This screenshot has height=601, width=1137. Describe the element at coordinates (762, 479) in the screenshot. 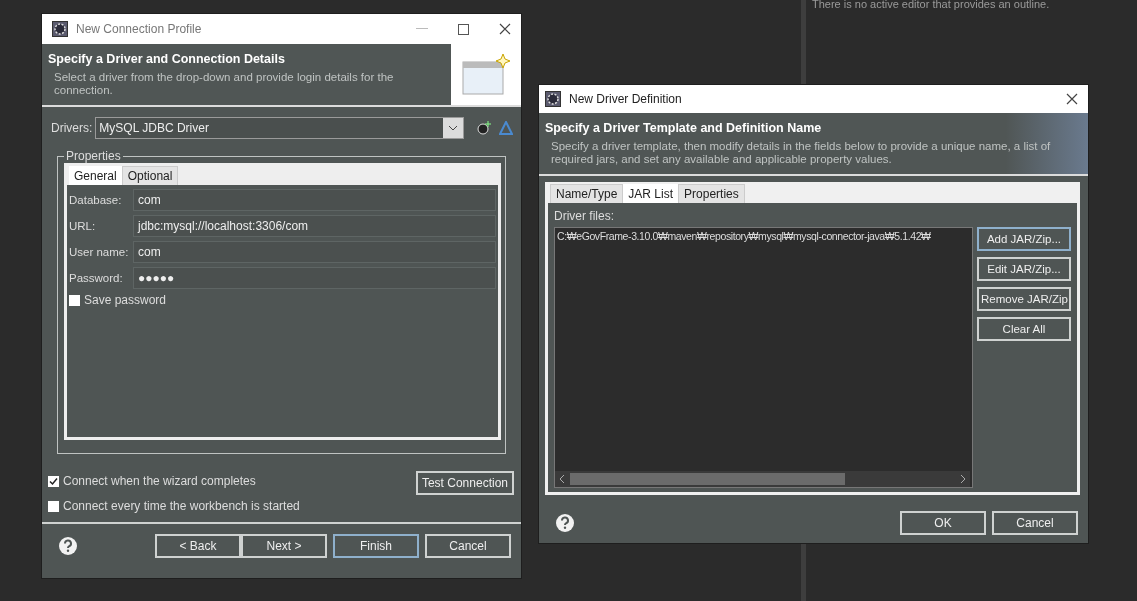

I see `horizontal-scrollbar` at that location.